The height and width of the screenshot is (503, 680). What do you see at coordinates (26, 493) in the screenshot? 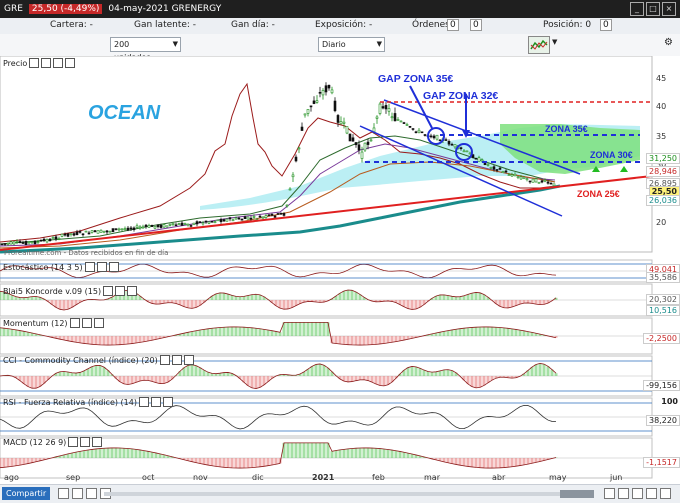
I see `share-button: Compartir` at bounding box center [26, 493].